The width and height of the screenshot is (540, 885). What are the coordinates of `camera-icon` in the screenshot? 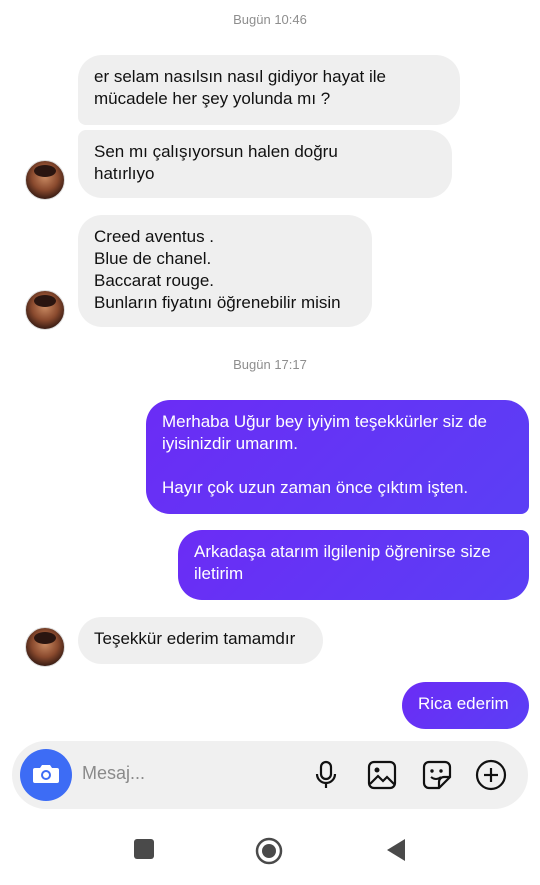 It's located at (46, 775).